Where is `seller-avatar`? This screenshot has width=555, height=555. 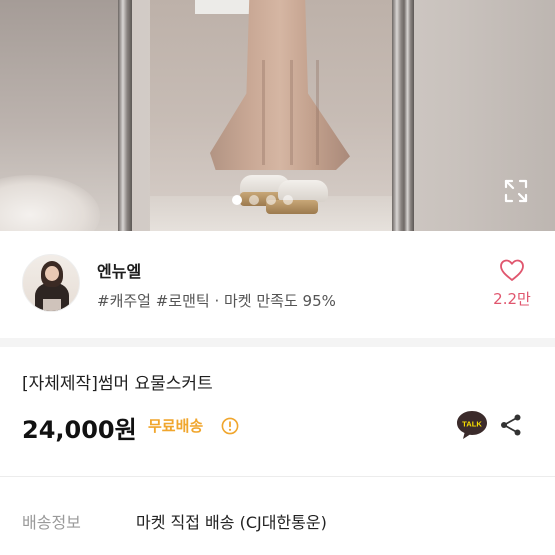
seller-avatar is located at coordinates (51, 283).